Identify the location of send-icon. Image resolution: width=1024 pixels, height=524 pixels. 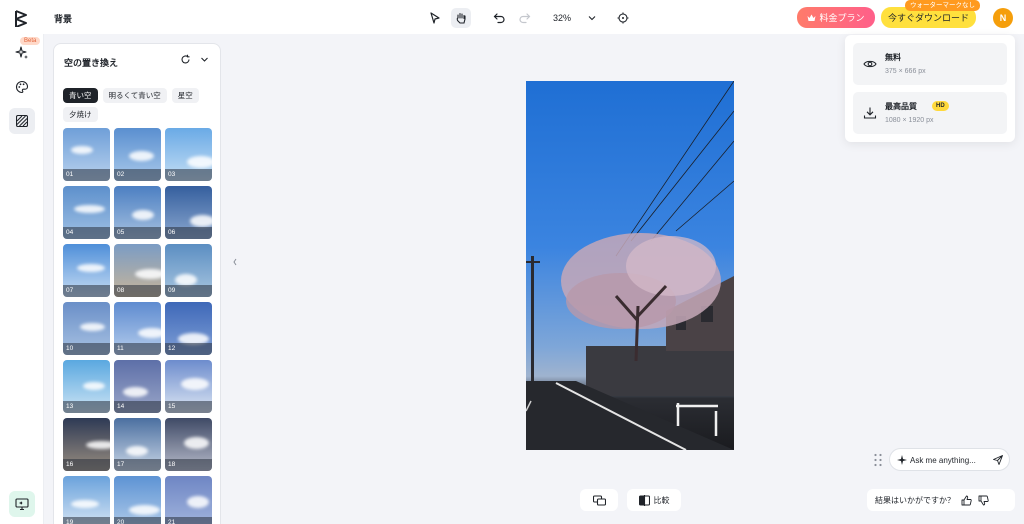
(998, 460).